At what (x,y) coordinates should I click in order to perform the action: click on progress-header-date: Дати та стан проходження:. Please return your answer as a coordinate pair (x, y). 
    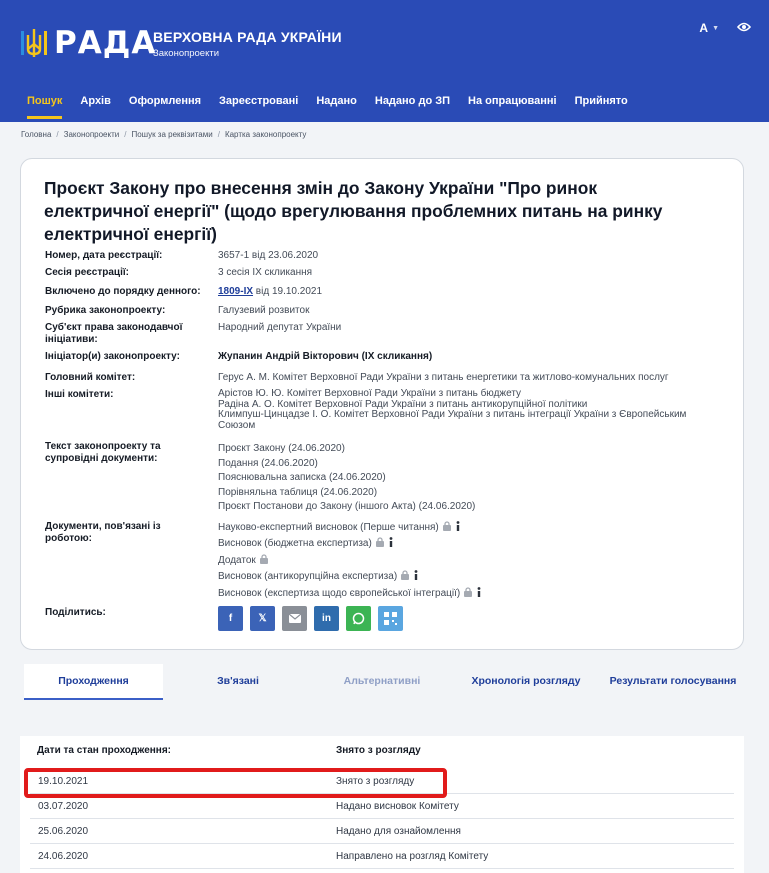
    Looking at the image, I should click on (104, 750).